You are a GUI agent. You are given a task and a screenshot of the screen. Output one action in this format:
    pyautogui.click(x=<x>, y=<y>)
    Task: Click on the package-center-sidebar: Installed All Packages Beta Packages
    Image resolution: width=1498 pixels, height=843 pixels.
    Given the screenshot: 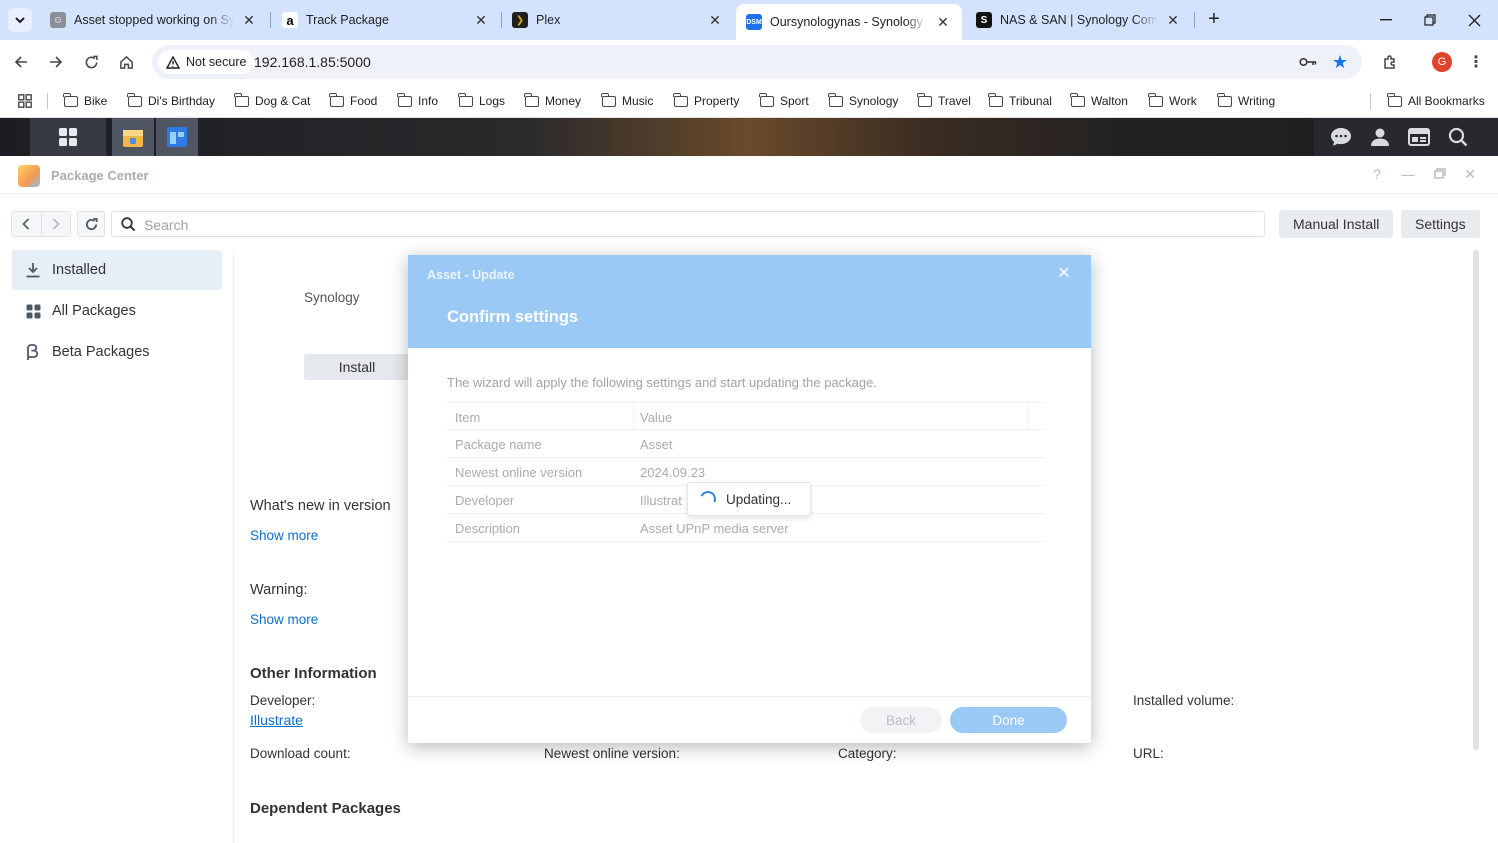 What is the action you would take?
    pyautogui.click(x=117, y=546)
    